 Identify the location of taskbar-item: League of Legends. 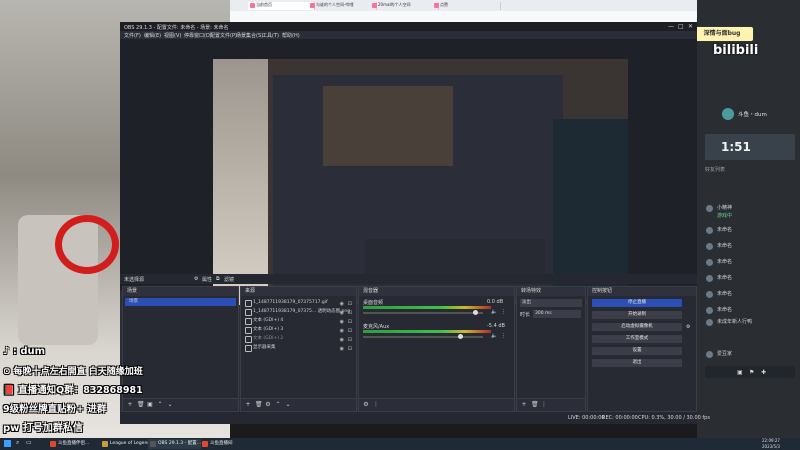
(126, 444).